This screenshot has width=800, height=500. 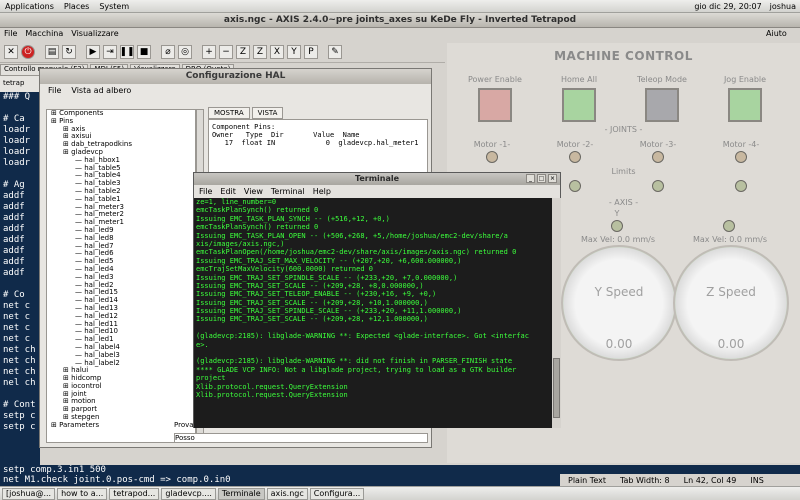 I want to click on power-enable-button, so click(x=495, y=105).